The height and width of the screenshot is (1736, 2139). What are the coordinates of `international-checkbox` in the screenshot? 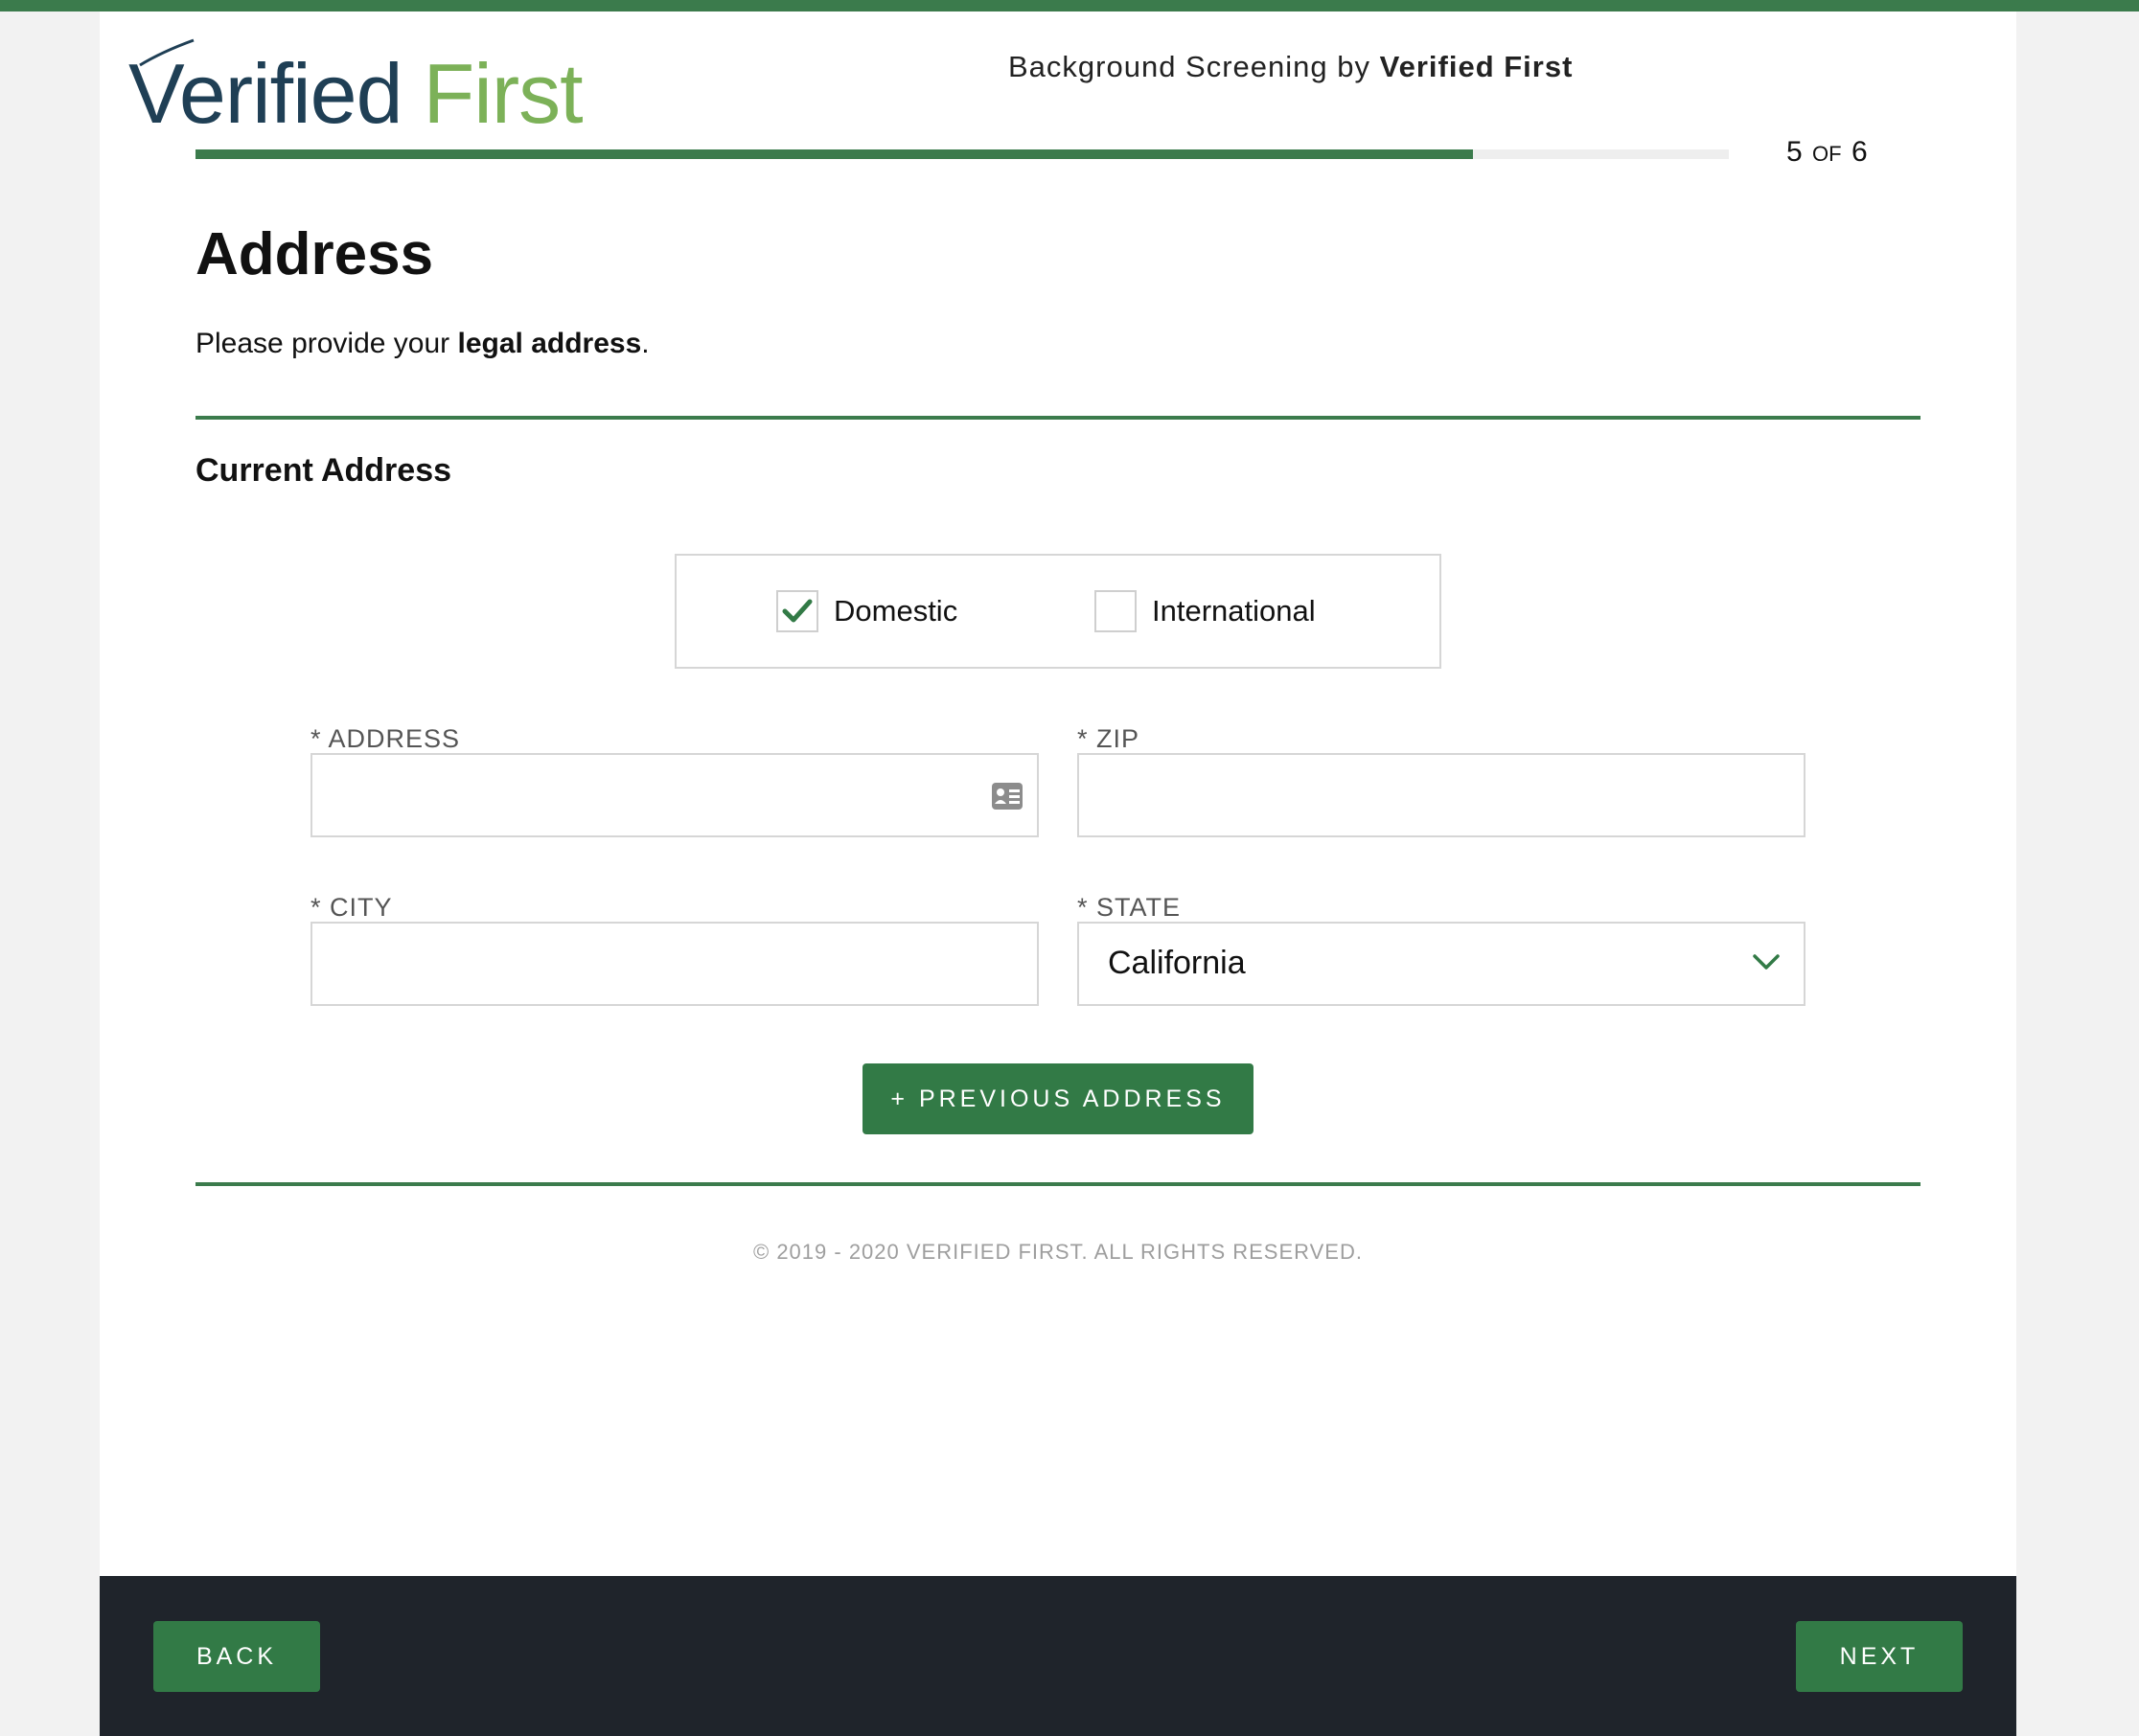 It's located at (1115, 611).